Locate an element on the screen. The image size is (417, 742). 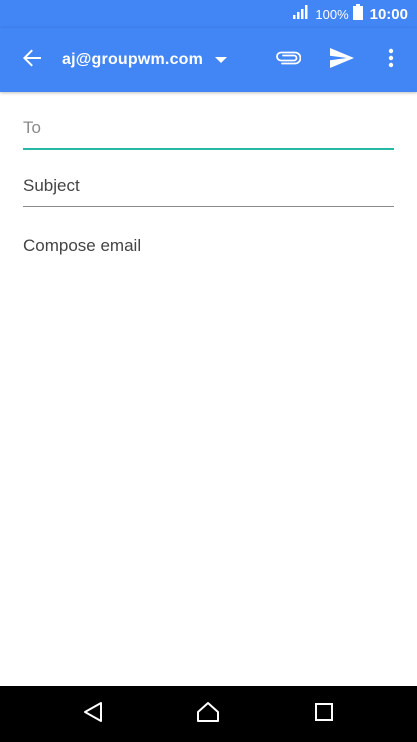
more-options-button is located at coordinates (391, 60).